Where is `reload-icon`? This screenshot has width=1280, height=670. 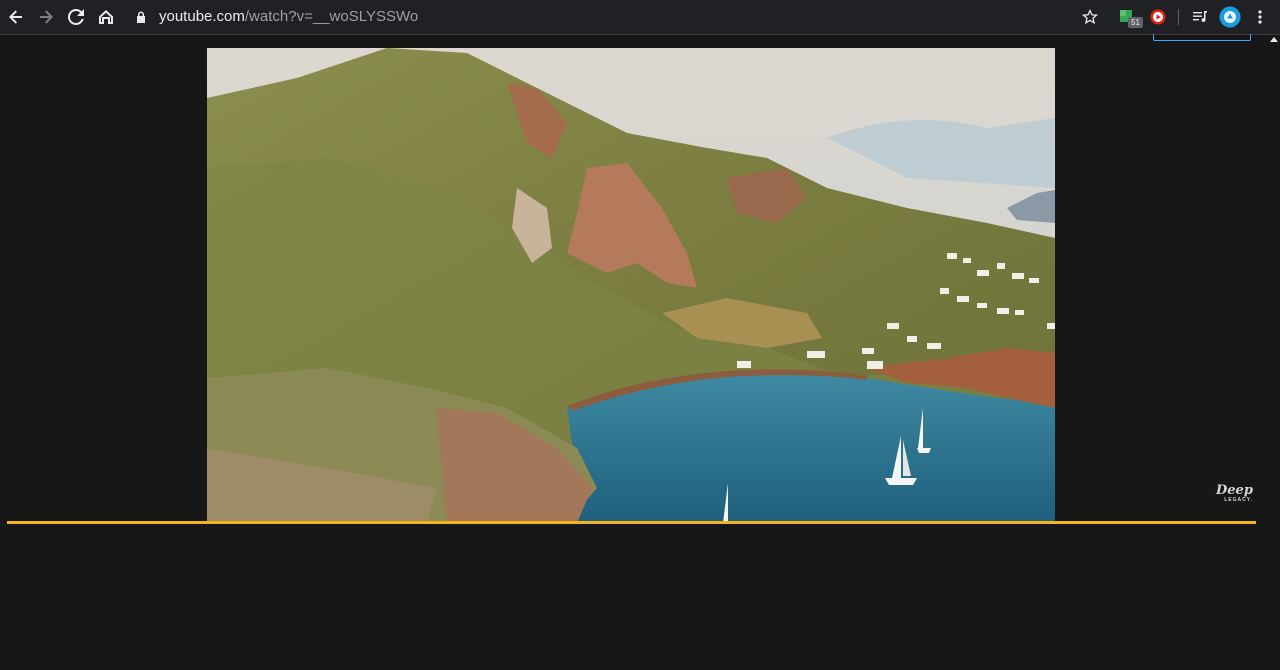
reload-icon is located at coordinates (76, 17).